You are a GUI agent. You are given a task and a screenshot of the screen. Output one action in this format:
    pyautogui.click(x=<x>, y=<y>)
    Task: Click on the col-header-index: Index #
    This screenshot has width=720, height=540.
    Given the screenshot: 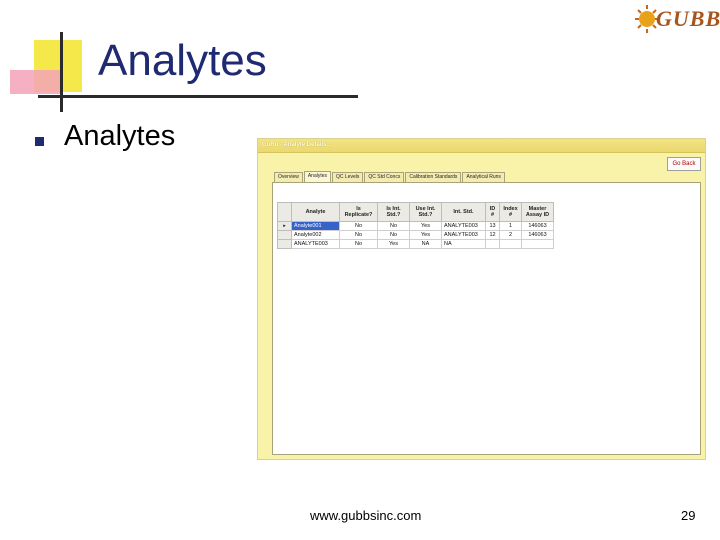 What is the action you would take?
    pyautogui.click(x=510, y=212)
    